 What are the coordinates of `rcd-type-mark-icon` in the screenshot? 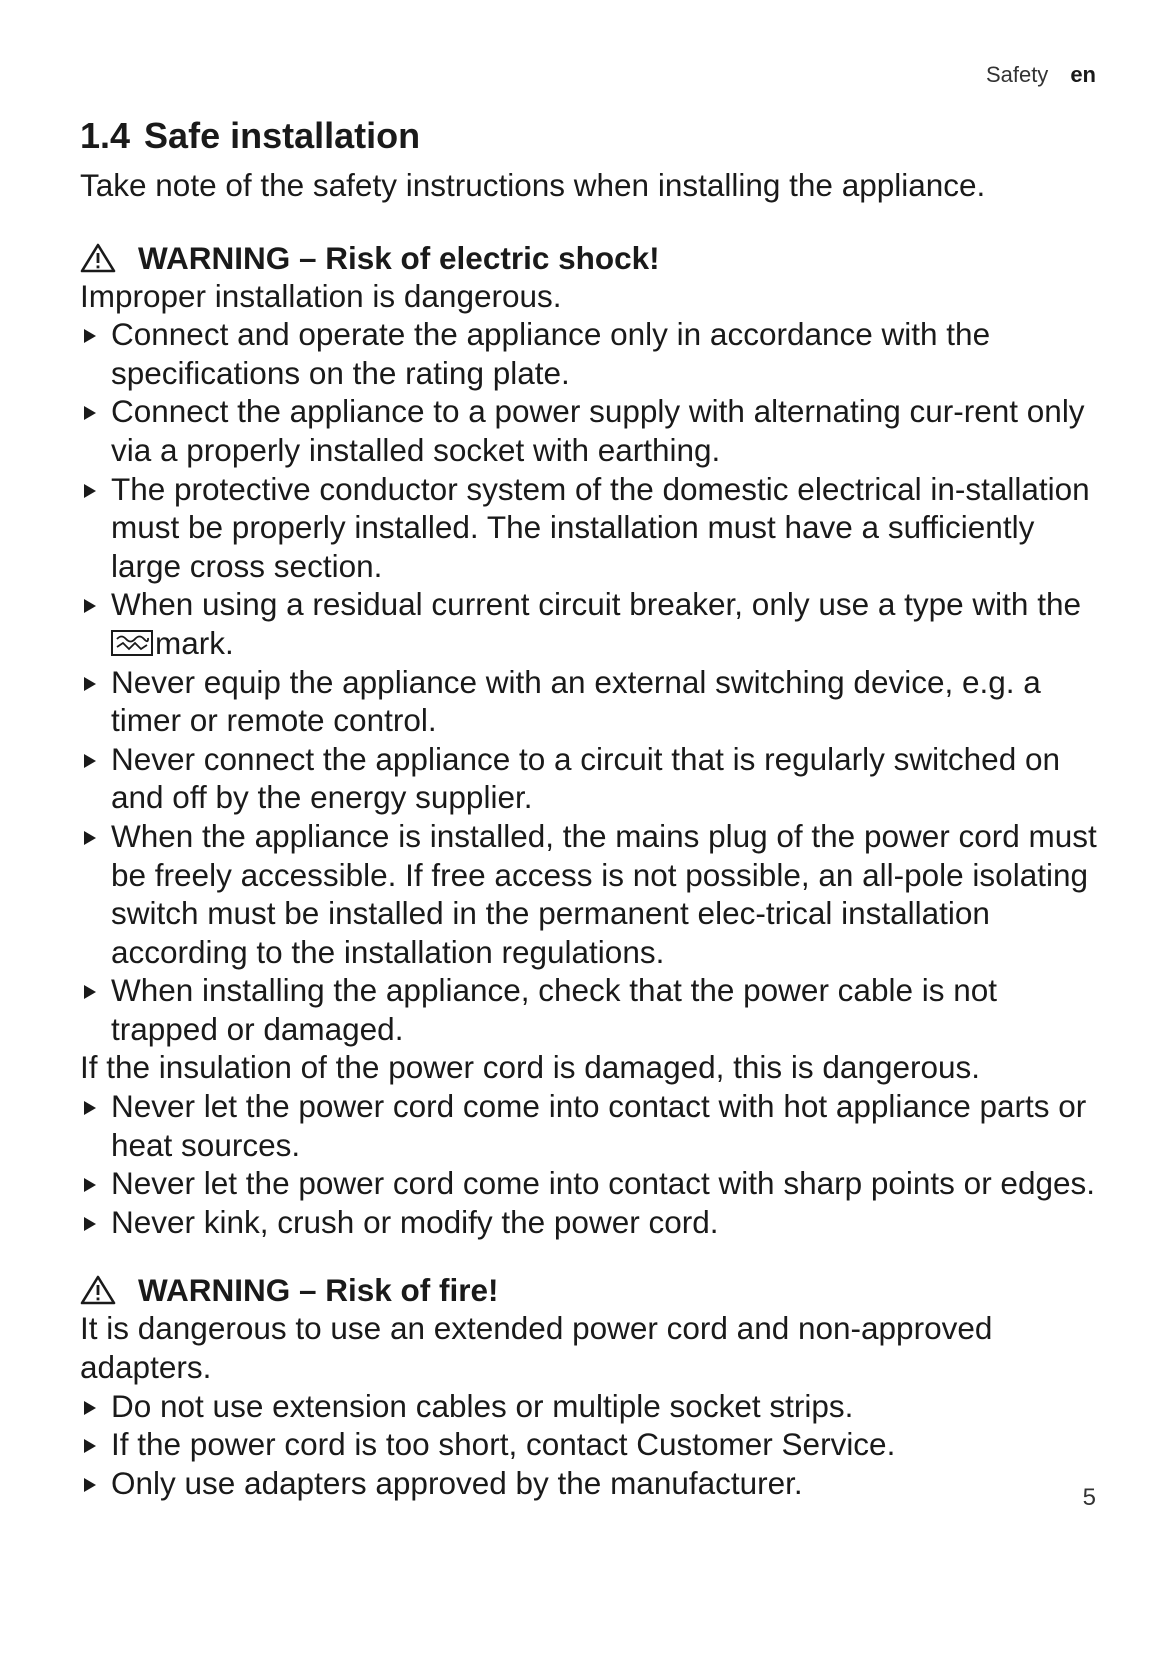 It's located at (132, 642).